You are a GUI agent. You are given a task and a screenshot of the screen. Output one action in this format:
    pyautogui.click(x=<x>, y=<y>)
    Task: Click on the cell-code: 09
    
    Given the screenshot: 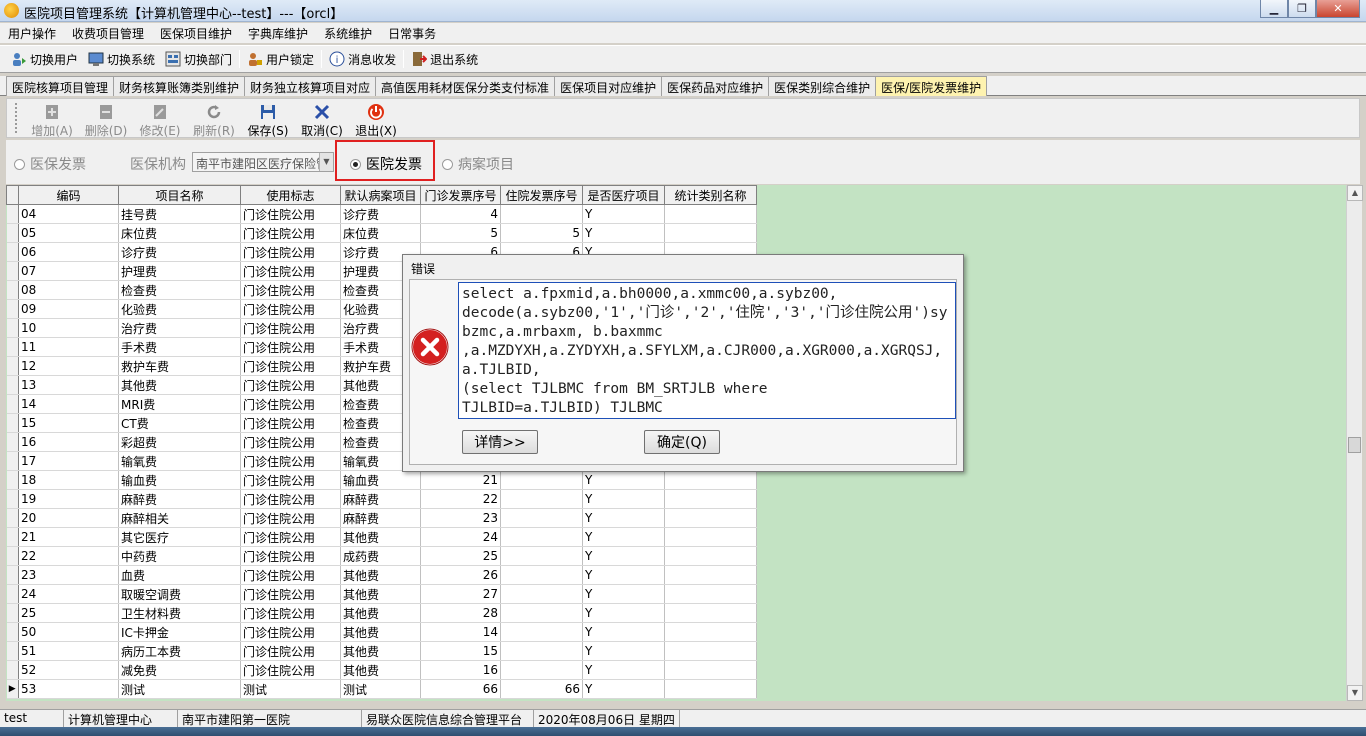 What is the action you would take?
    pyautogui.click(x=68, y=309)
    